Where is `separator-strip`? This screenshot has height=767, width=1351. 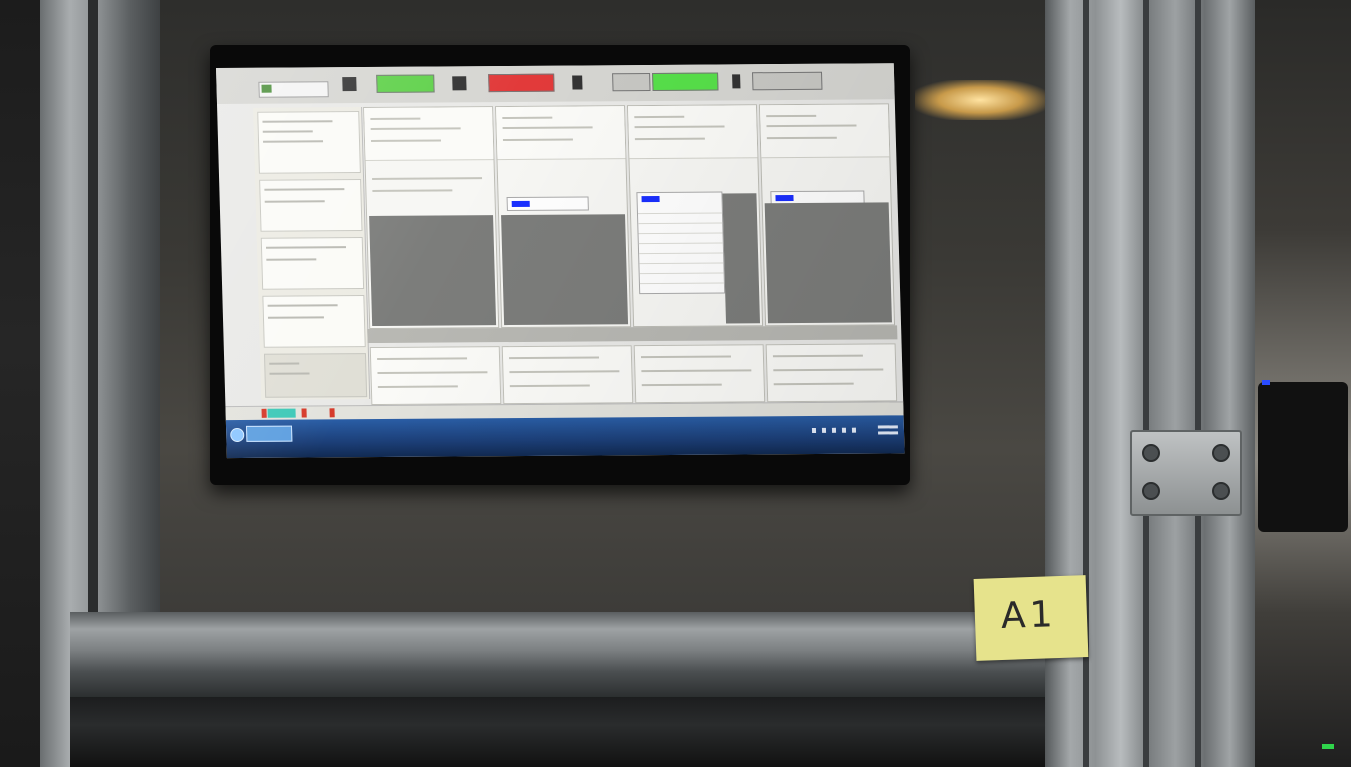 separator-strip is located at coordinates (632, 334).